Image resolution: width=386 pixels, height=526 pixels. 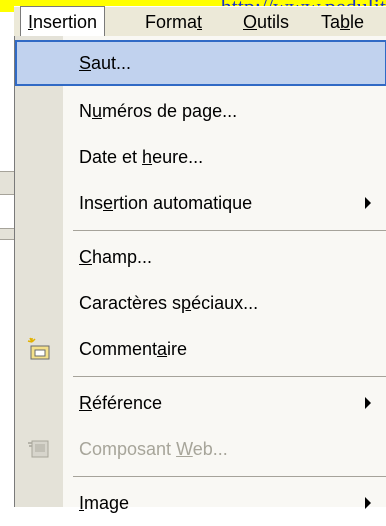 What do you see at coordinates (200, 203) in the screenshot?
I see `menu-item-insertion-automatique: Insertion automatique` at bounding box center [200, 203].